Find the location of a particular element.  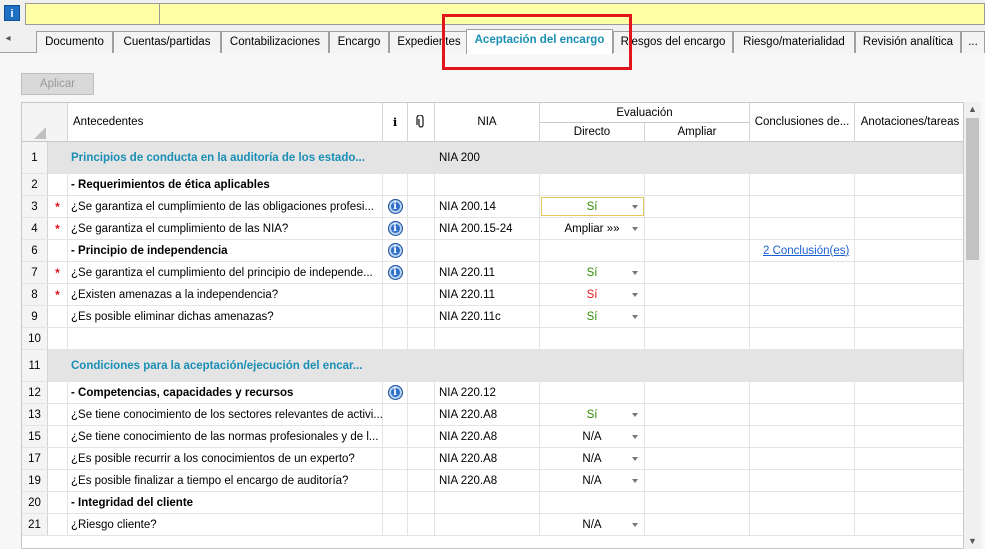

table-row: 21 ¿Riesgo cliente? N/A is located at coordinates (492, 525).